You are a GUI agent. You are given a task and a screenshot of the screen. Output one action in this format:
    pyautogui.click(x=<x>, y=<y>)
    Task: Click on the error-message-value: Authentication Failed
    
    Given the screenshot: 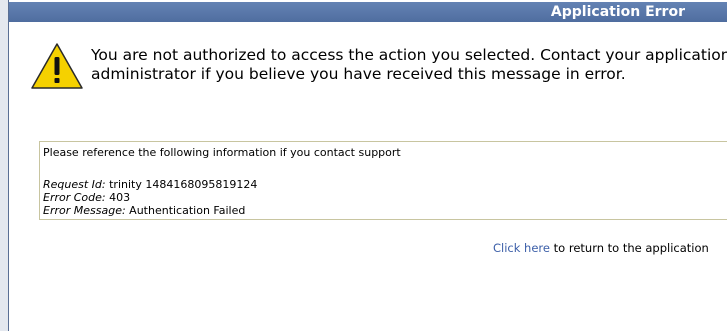 What is the action you would take?
    pyautogui.click(x=187, y=210)
    